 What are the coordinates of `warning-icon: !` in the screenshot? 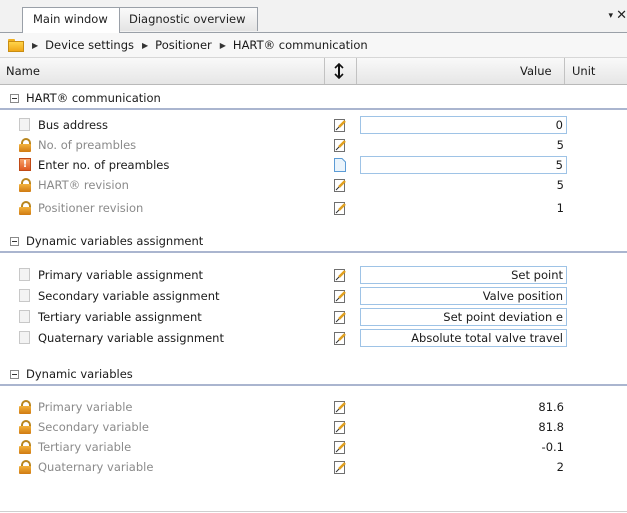 It's located at (25, 164).